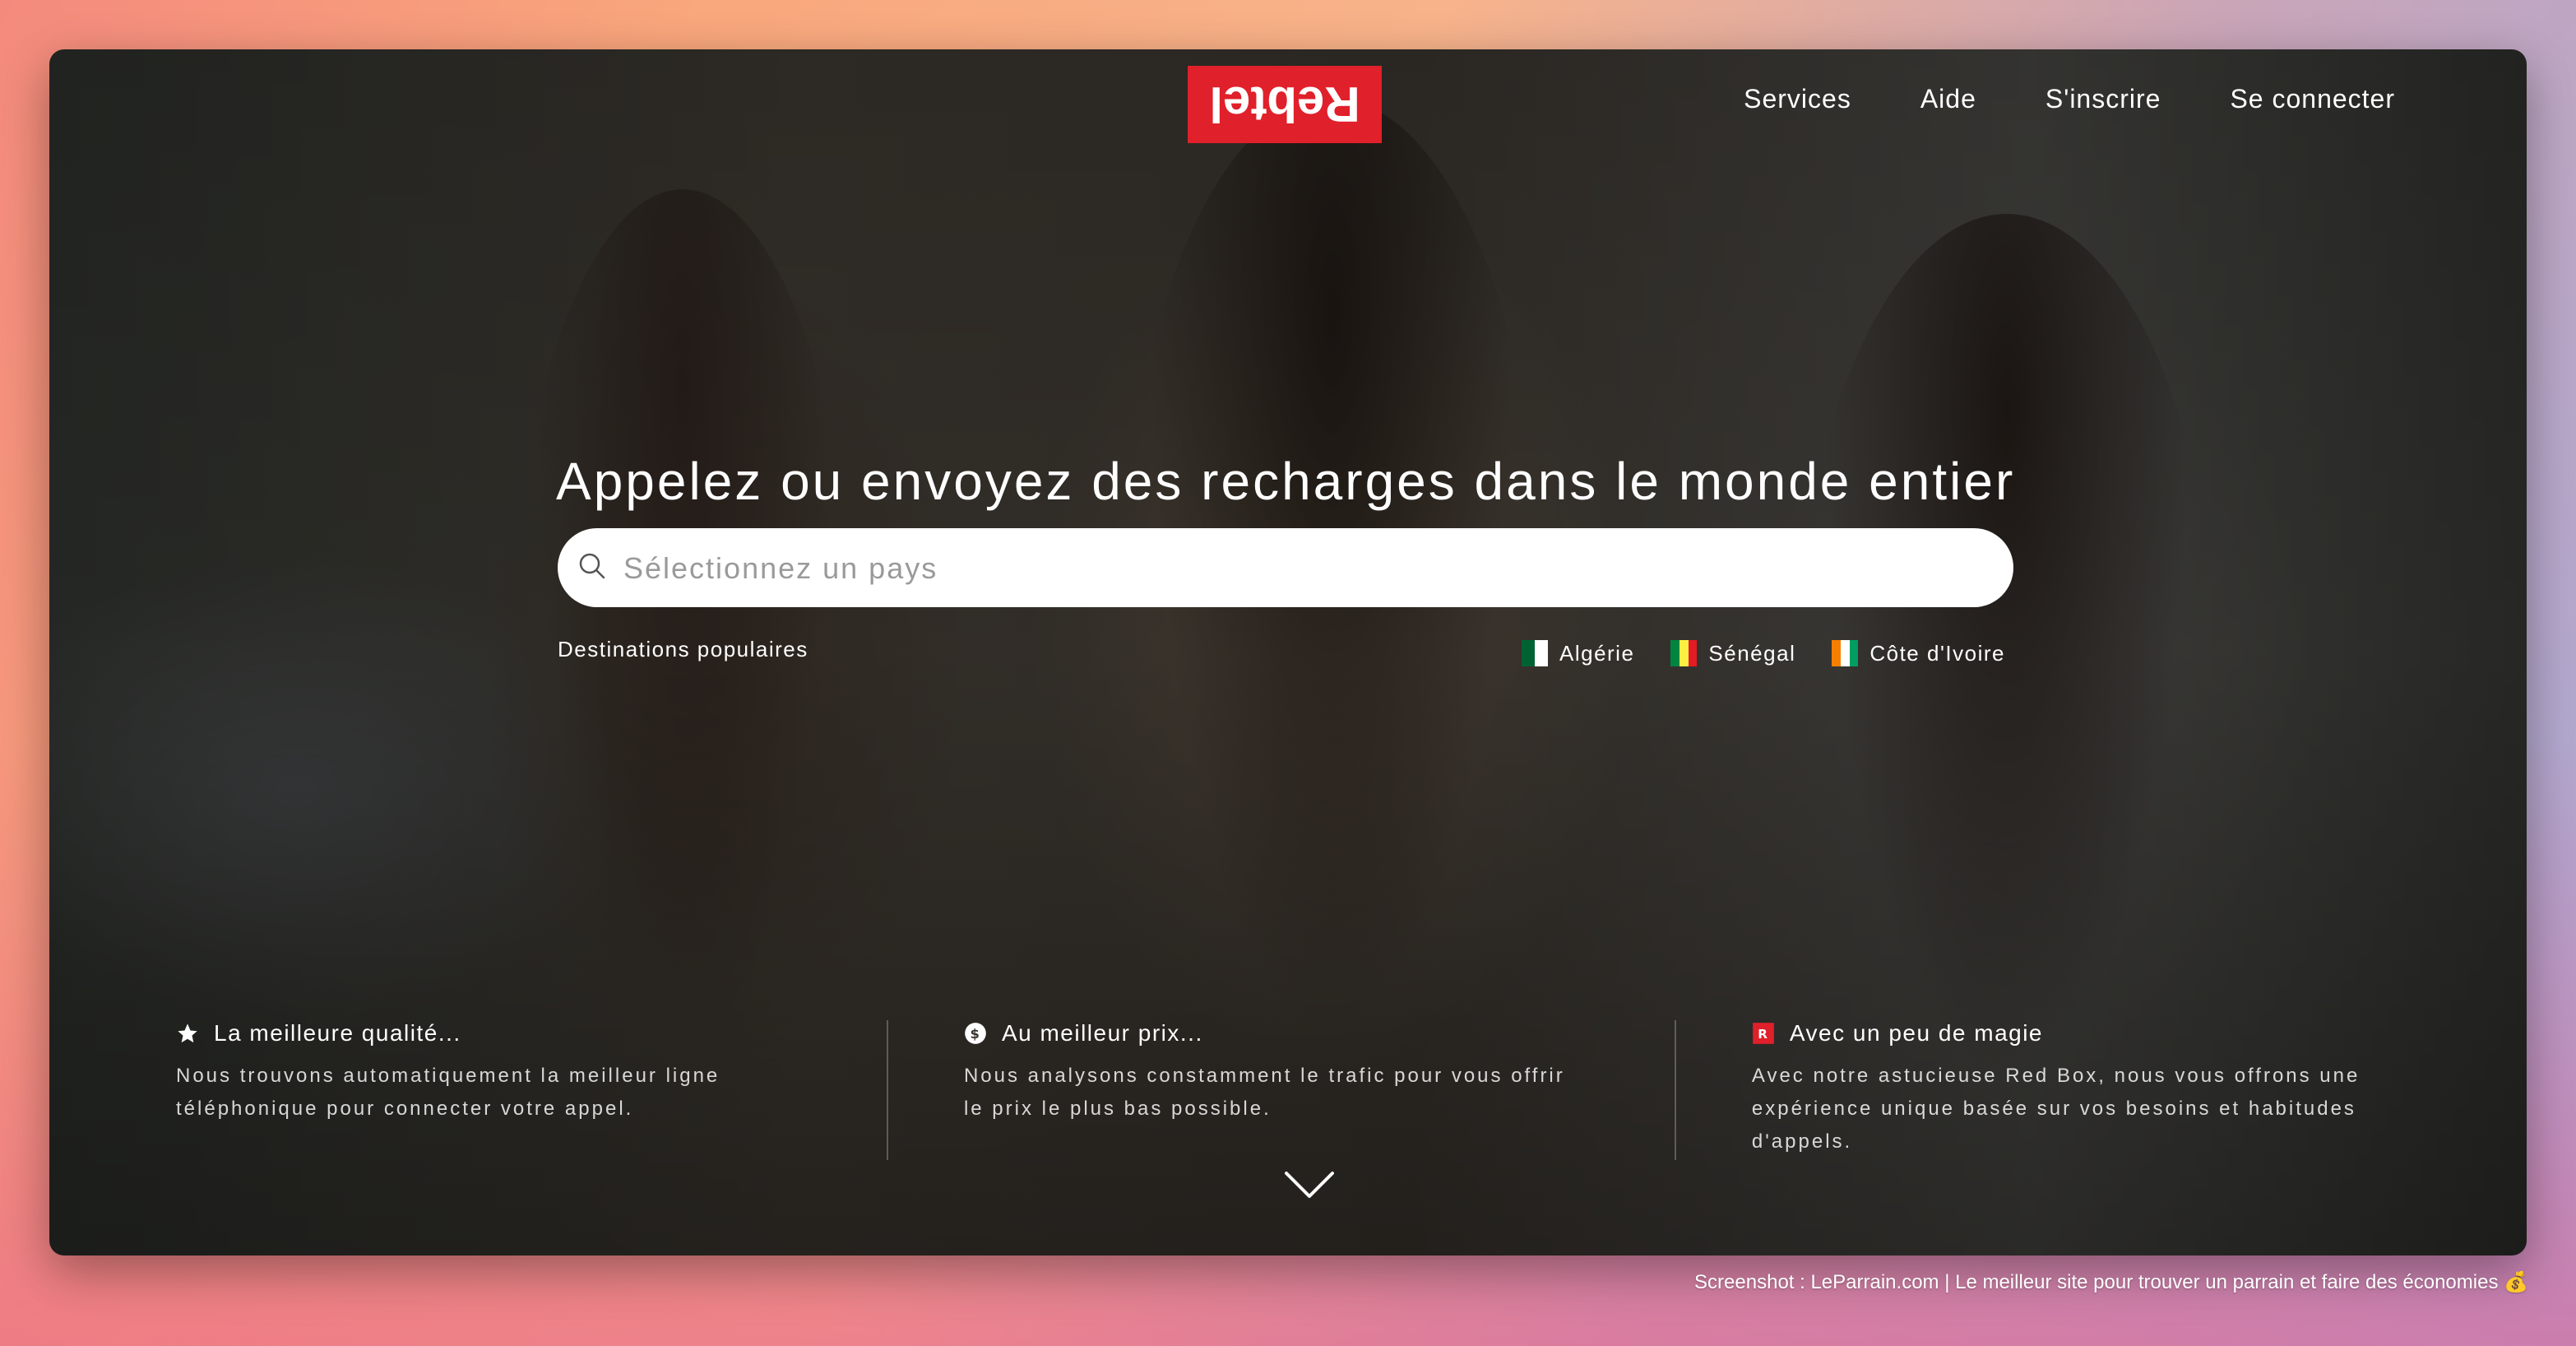 The width and height of the screenshot is (2576, 1346). I want to click on logo-text: Rebtel, so click(1285, 104).